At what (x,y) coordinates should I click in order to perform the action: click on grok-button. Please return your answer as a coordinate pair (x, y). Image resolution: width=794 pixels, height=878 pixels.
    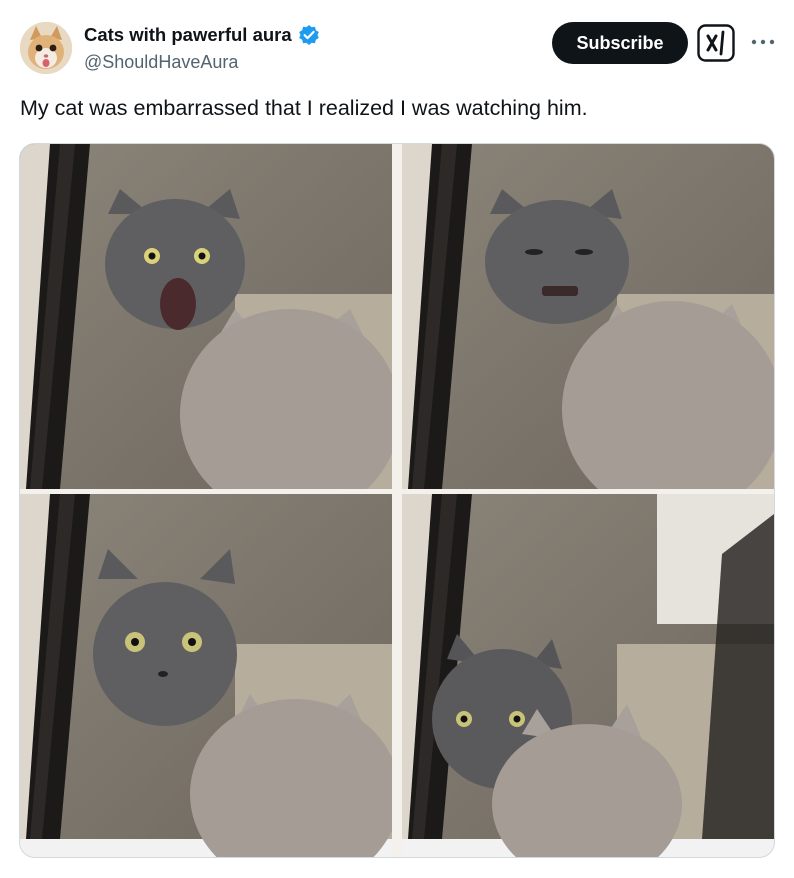
    Looking at the image, I should click on (716, 43).